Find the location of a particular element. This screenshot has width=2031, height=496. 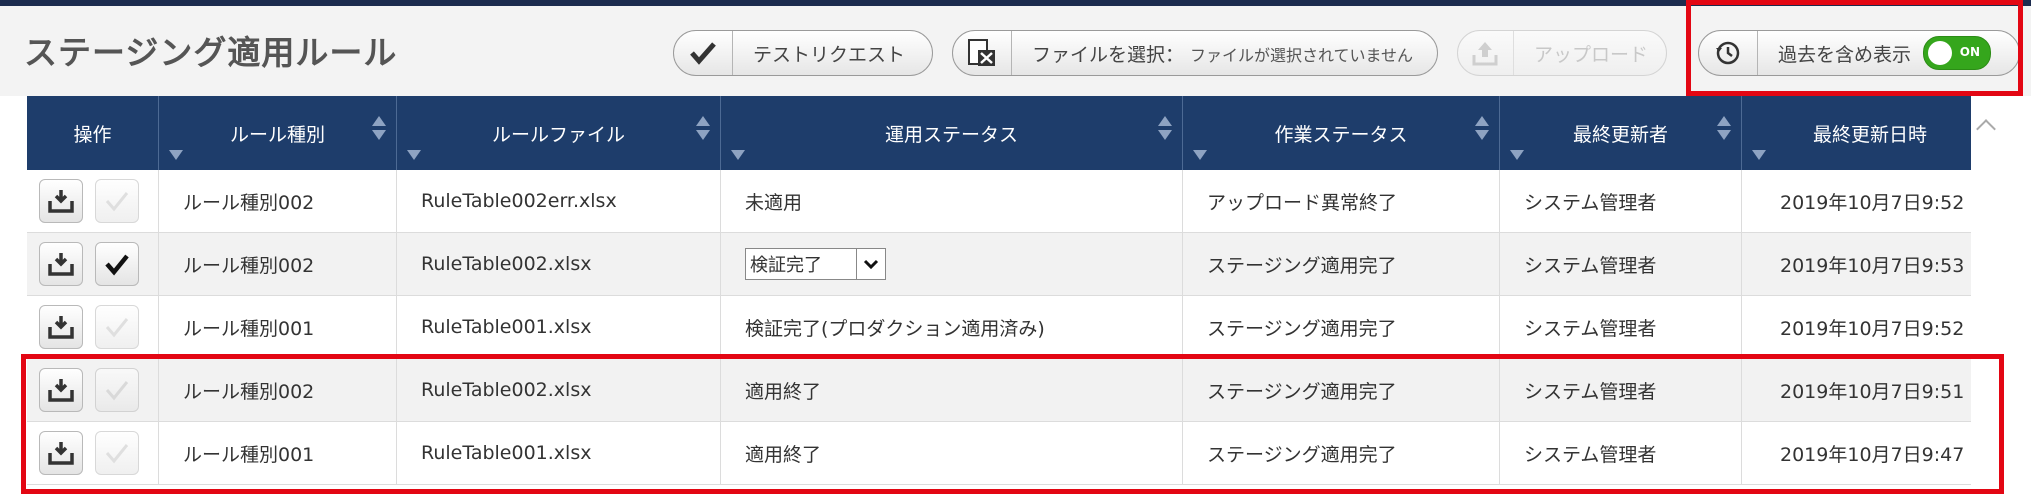

column-header-label: 運用ステータス is located at coordinates (951, 134).